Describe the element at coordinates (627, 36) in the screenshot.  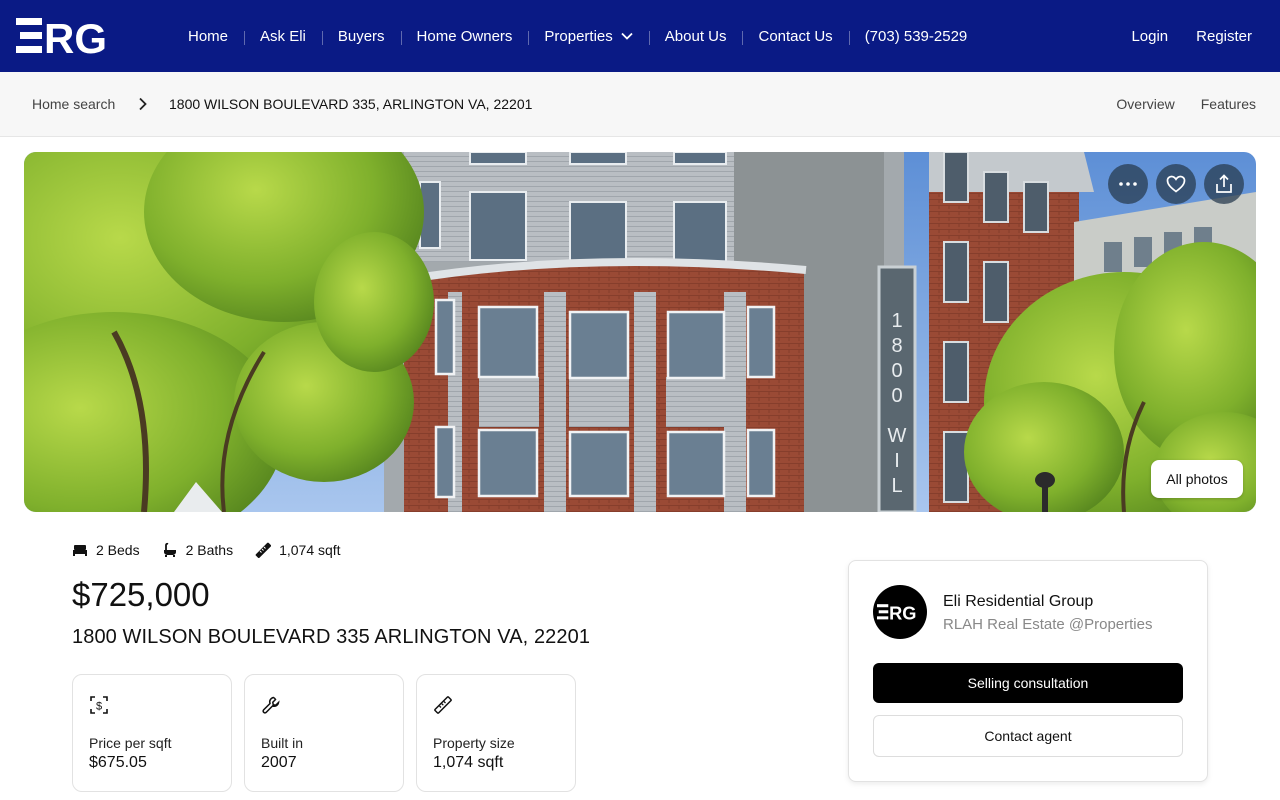
I see `chevron-down-icon` at that location.